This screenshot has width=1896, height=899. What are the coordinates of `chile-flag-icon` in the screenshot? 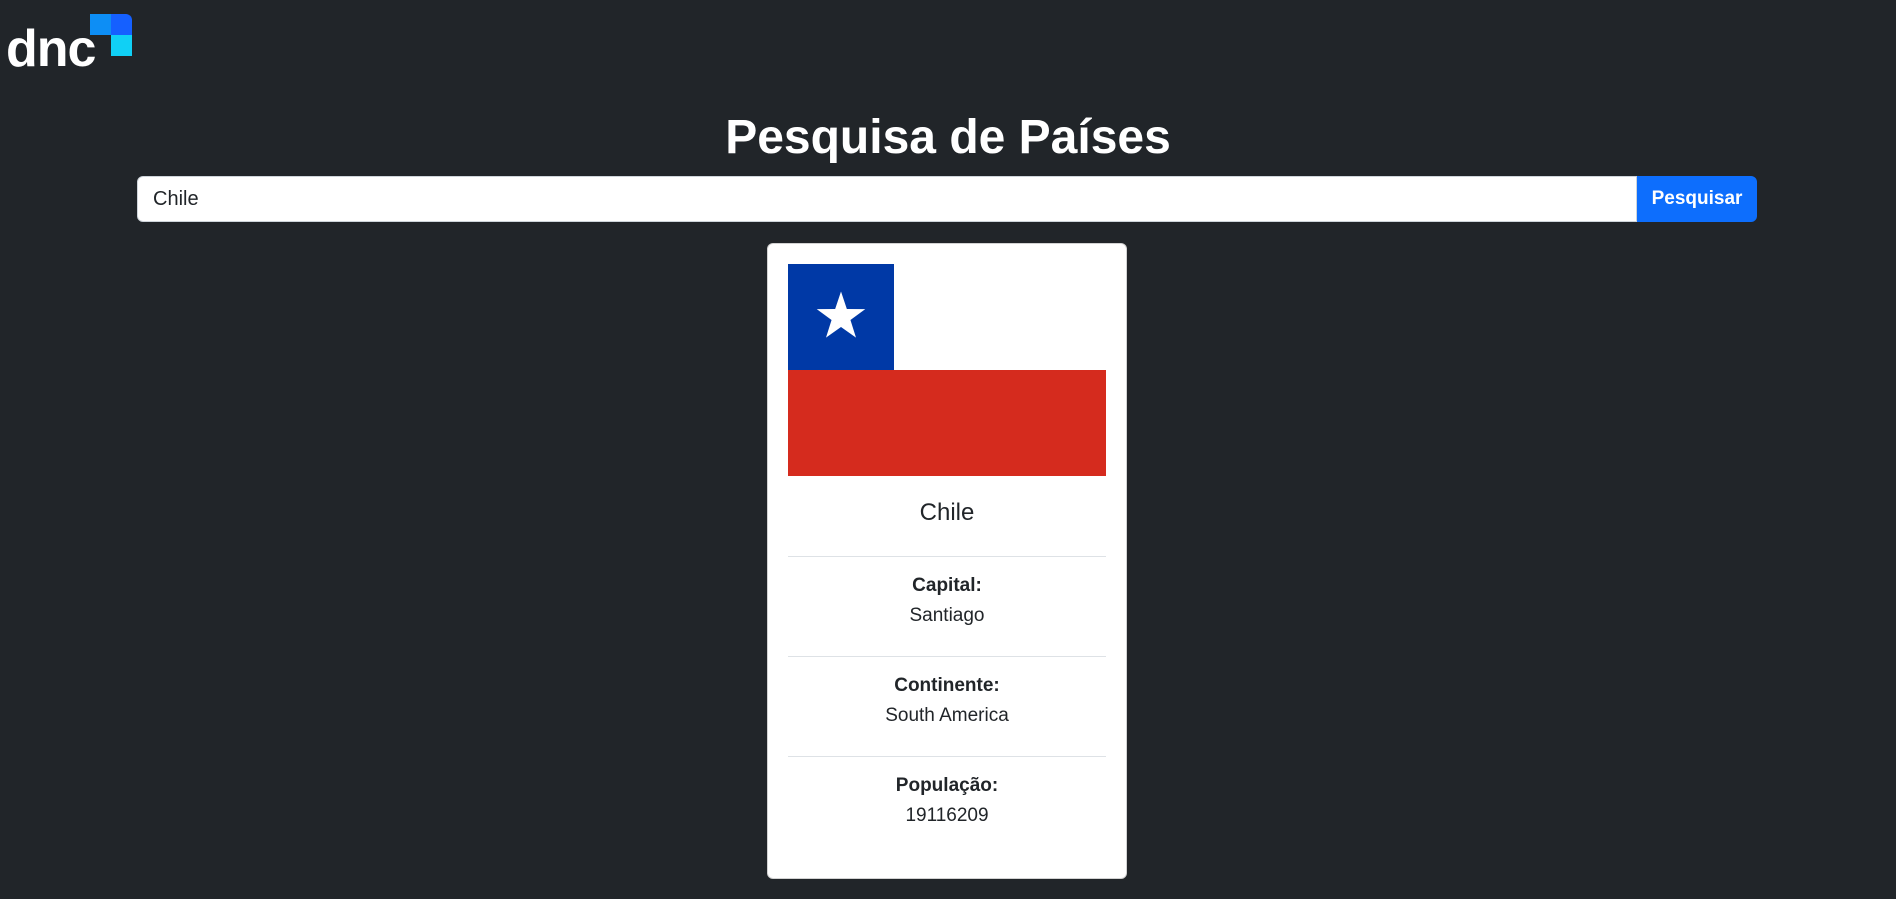 It's located at (947, 370).